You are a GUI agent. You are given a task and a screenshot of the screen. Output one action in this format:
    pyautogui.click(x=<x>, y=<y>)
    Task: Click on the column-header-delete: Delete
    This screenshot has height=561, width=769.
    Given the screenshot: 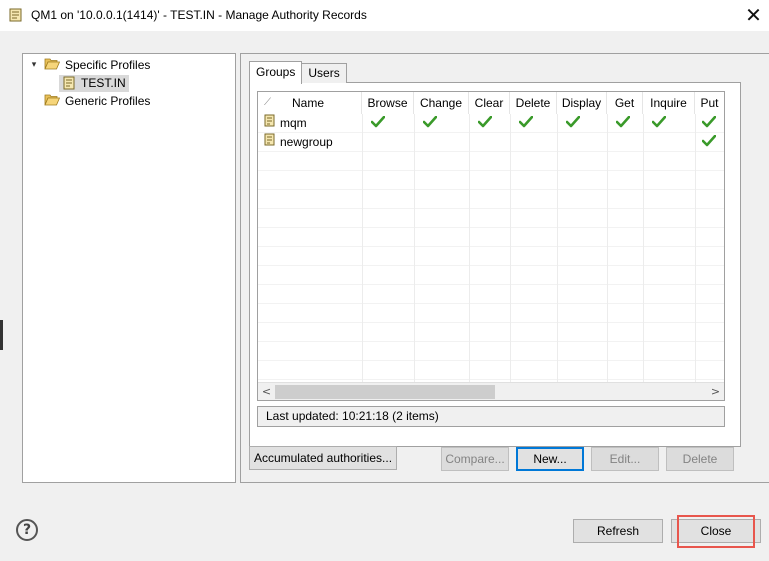 What is the action you would take?
    pyautogui.click(x=533, y=103)
    